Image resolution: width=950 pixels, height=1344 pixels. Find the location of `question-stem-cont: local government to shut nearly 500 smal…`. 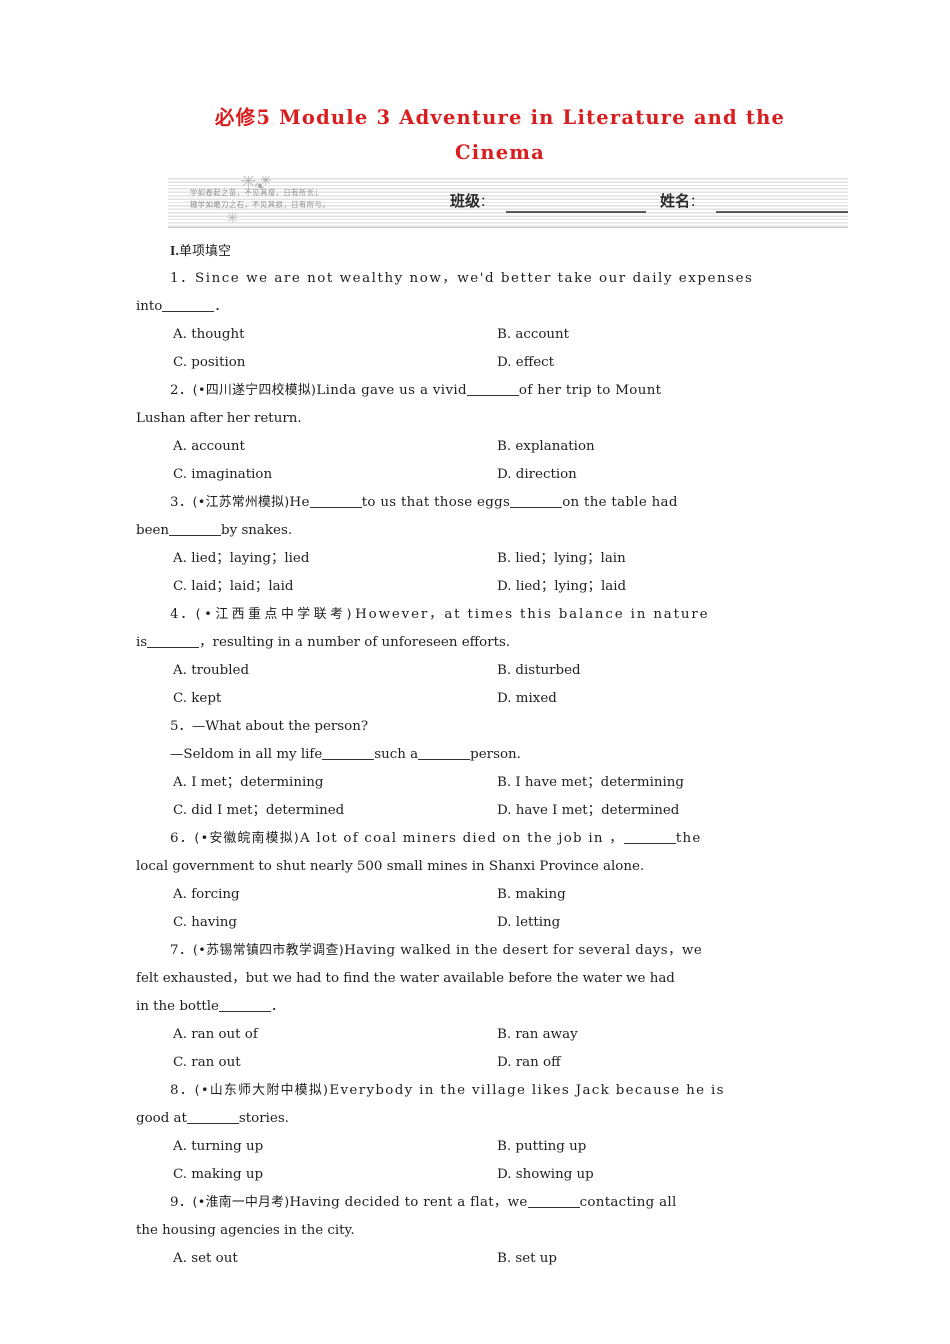

question-stem-cont: local government to shut nearly 500 smal… is located at coordinates (476, 867).